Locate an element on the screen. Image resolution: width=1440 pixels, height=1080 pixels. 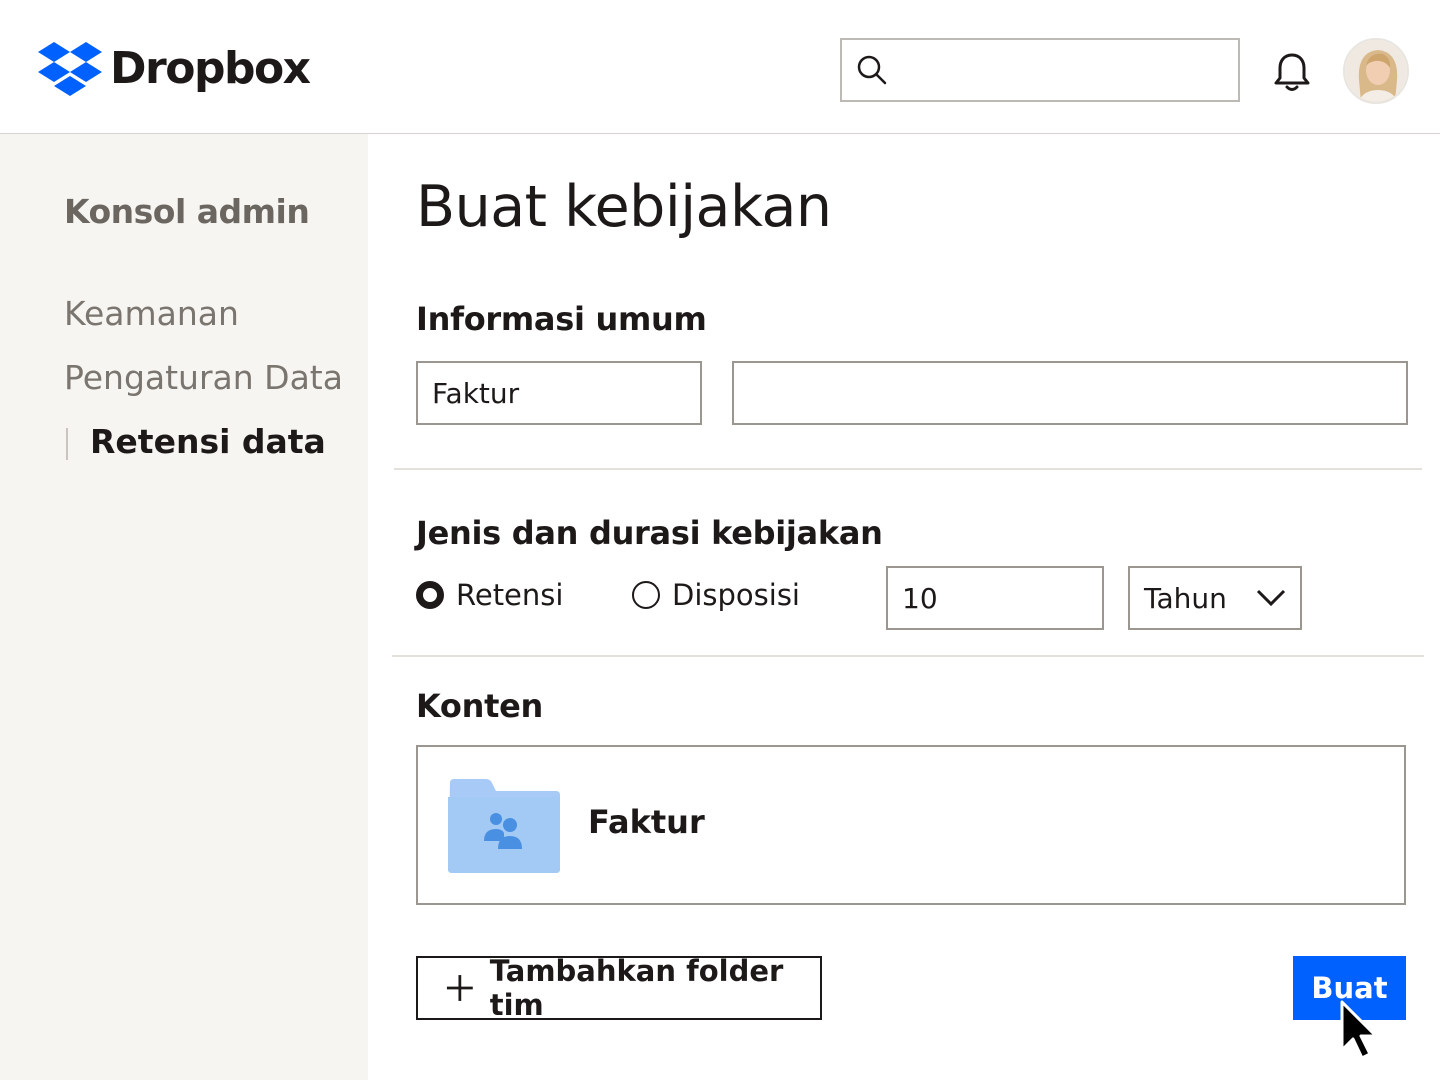
list-item is located at coordinates (504, 828).